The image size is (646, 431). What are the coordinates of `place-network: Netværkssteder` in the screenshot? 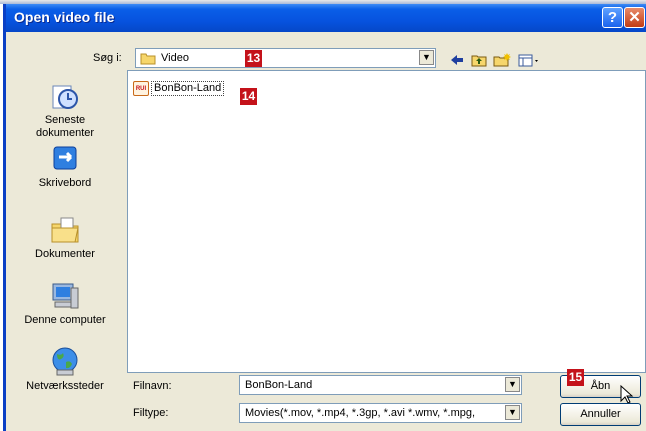 It's located at (65, 369).